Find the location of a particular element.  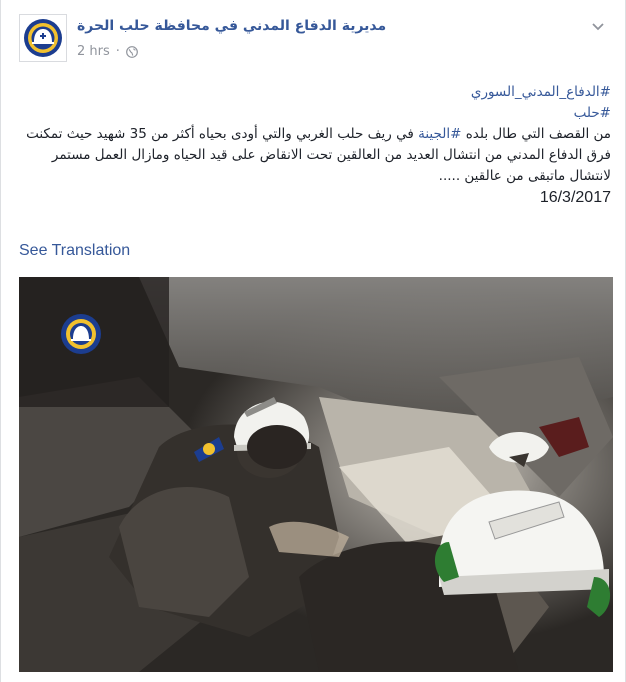

body-prefix: من القصف التي طال بلده is located at coordinates (536, 134).